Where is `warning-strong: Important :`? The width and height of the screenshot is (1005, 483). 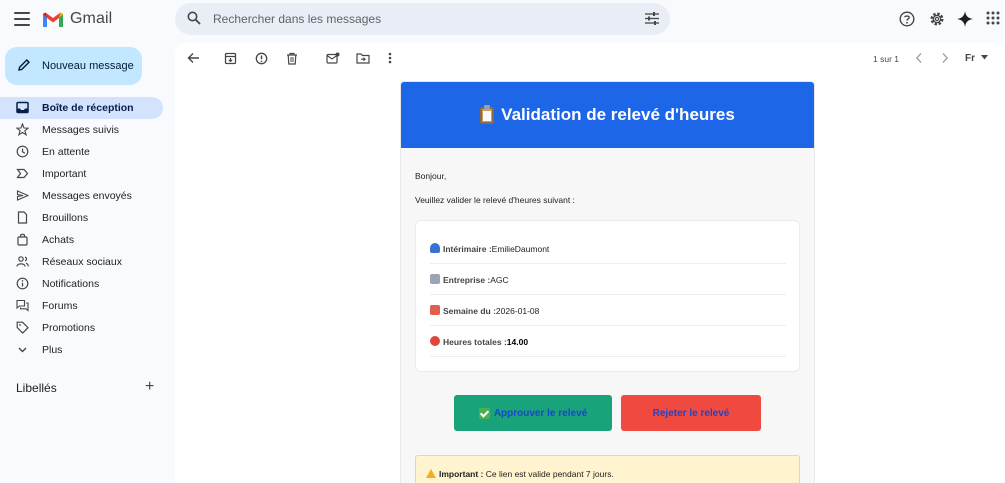 warning-strong: Important : is located at coordinates (461, 474).